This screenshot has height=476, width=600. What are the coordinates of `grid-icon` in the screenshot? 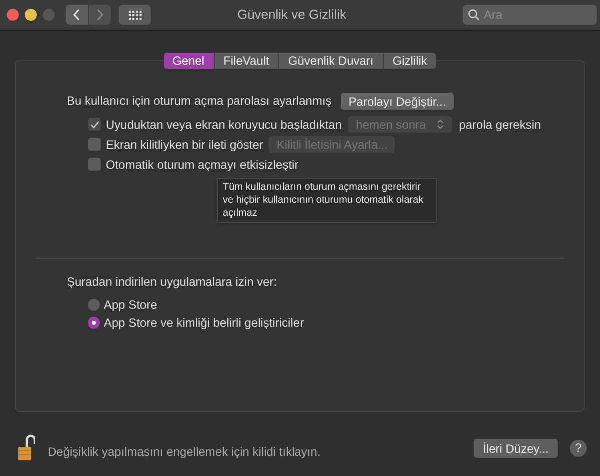 It's located at (135, 15).